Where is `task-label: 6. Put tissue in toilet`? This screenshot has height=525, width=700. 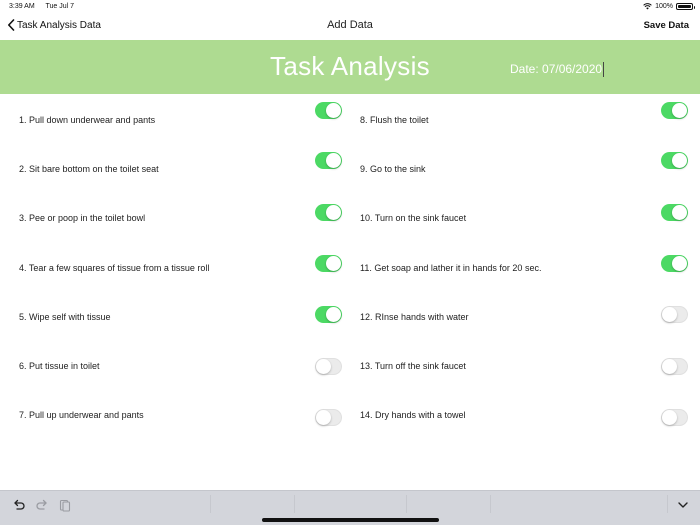
task-label: 6. Put tissue in toilet is located at coordinates (59, 366).